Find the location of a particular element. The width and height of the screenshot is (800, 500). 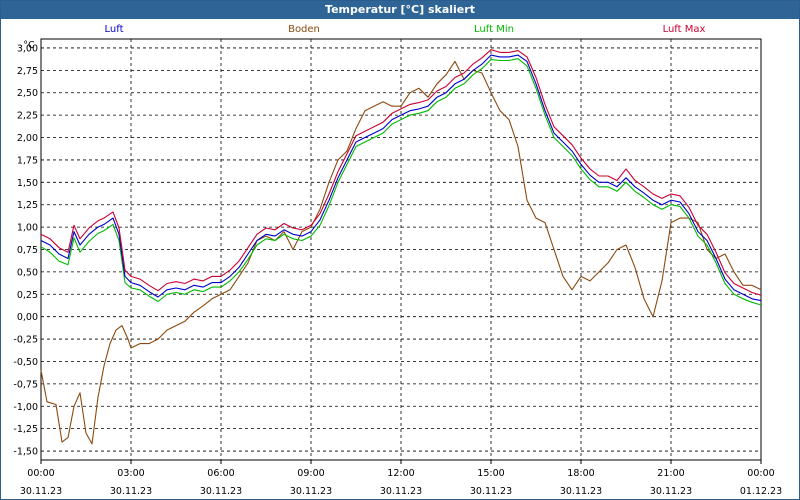

x-tick-time-label: 18:00 is located at coordinates (580, 473).